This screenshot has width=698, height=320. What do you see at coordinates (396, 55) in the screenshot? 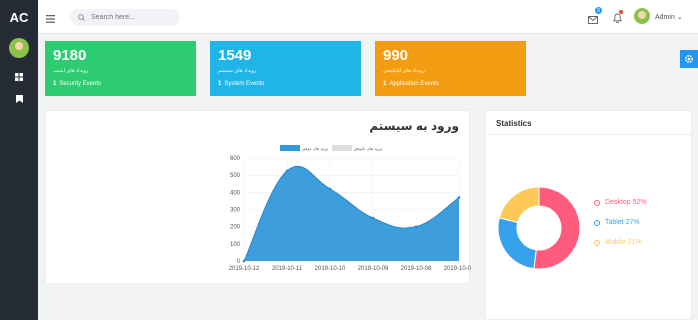
I see `card-value: 990` at bounding box center [396, 55].